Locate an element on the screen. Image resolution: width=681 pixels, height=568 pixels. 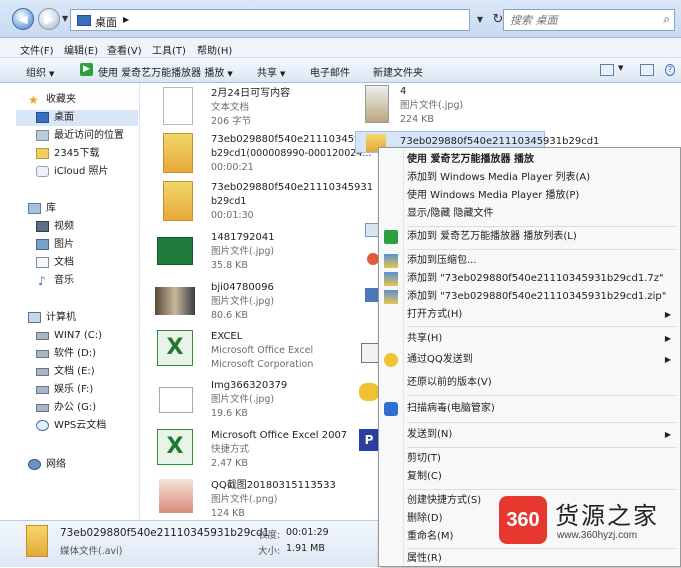
menu-wmp-add: 添加到 Windows Media Player 列表(A) is located at coordinates (498, 178).